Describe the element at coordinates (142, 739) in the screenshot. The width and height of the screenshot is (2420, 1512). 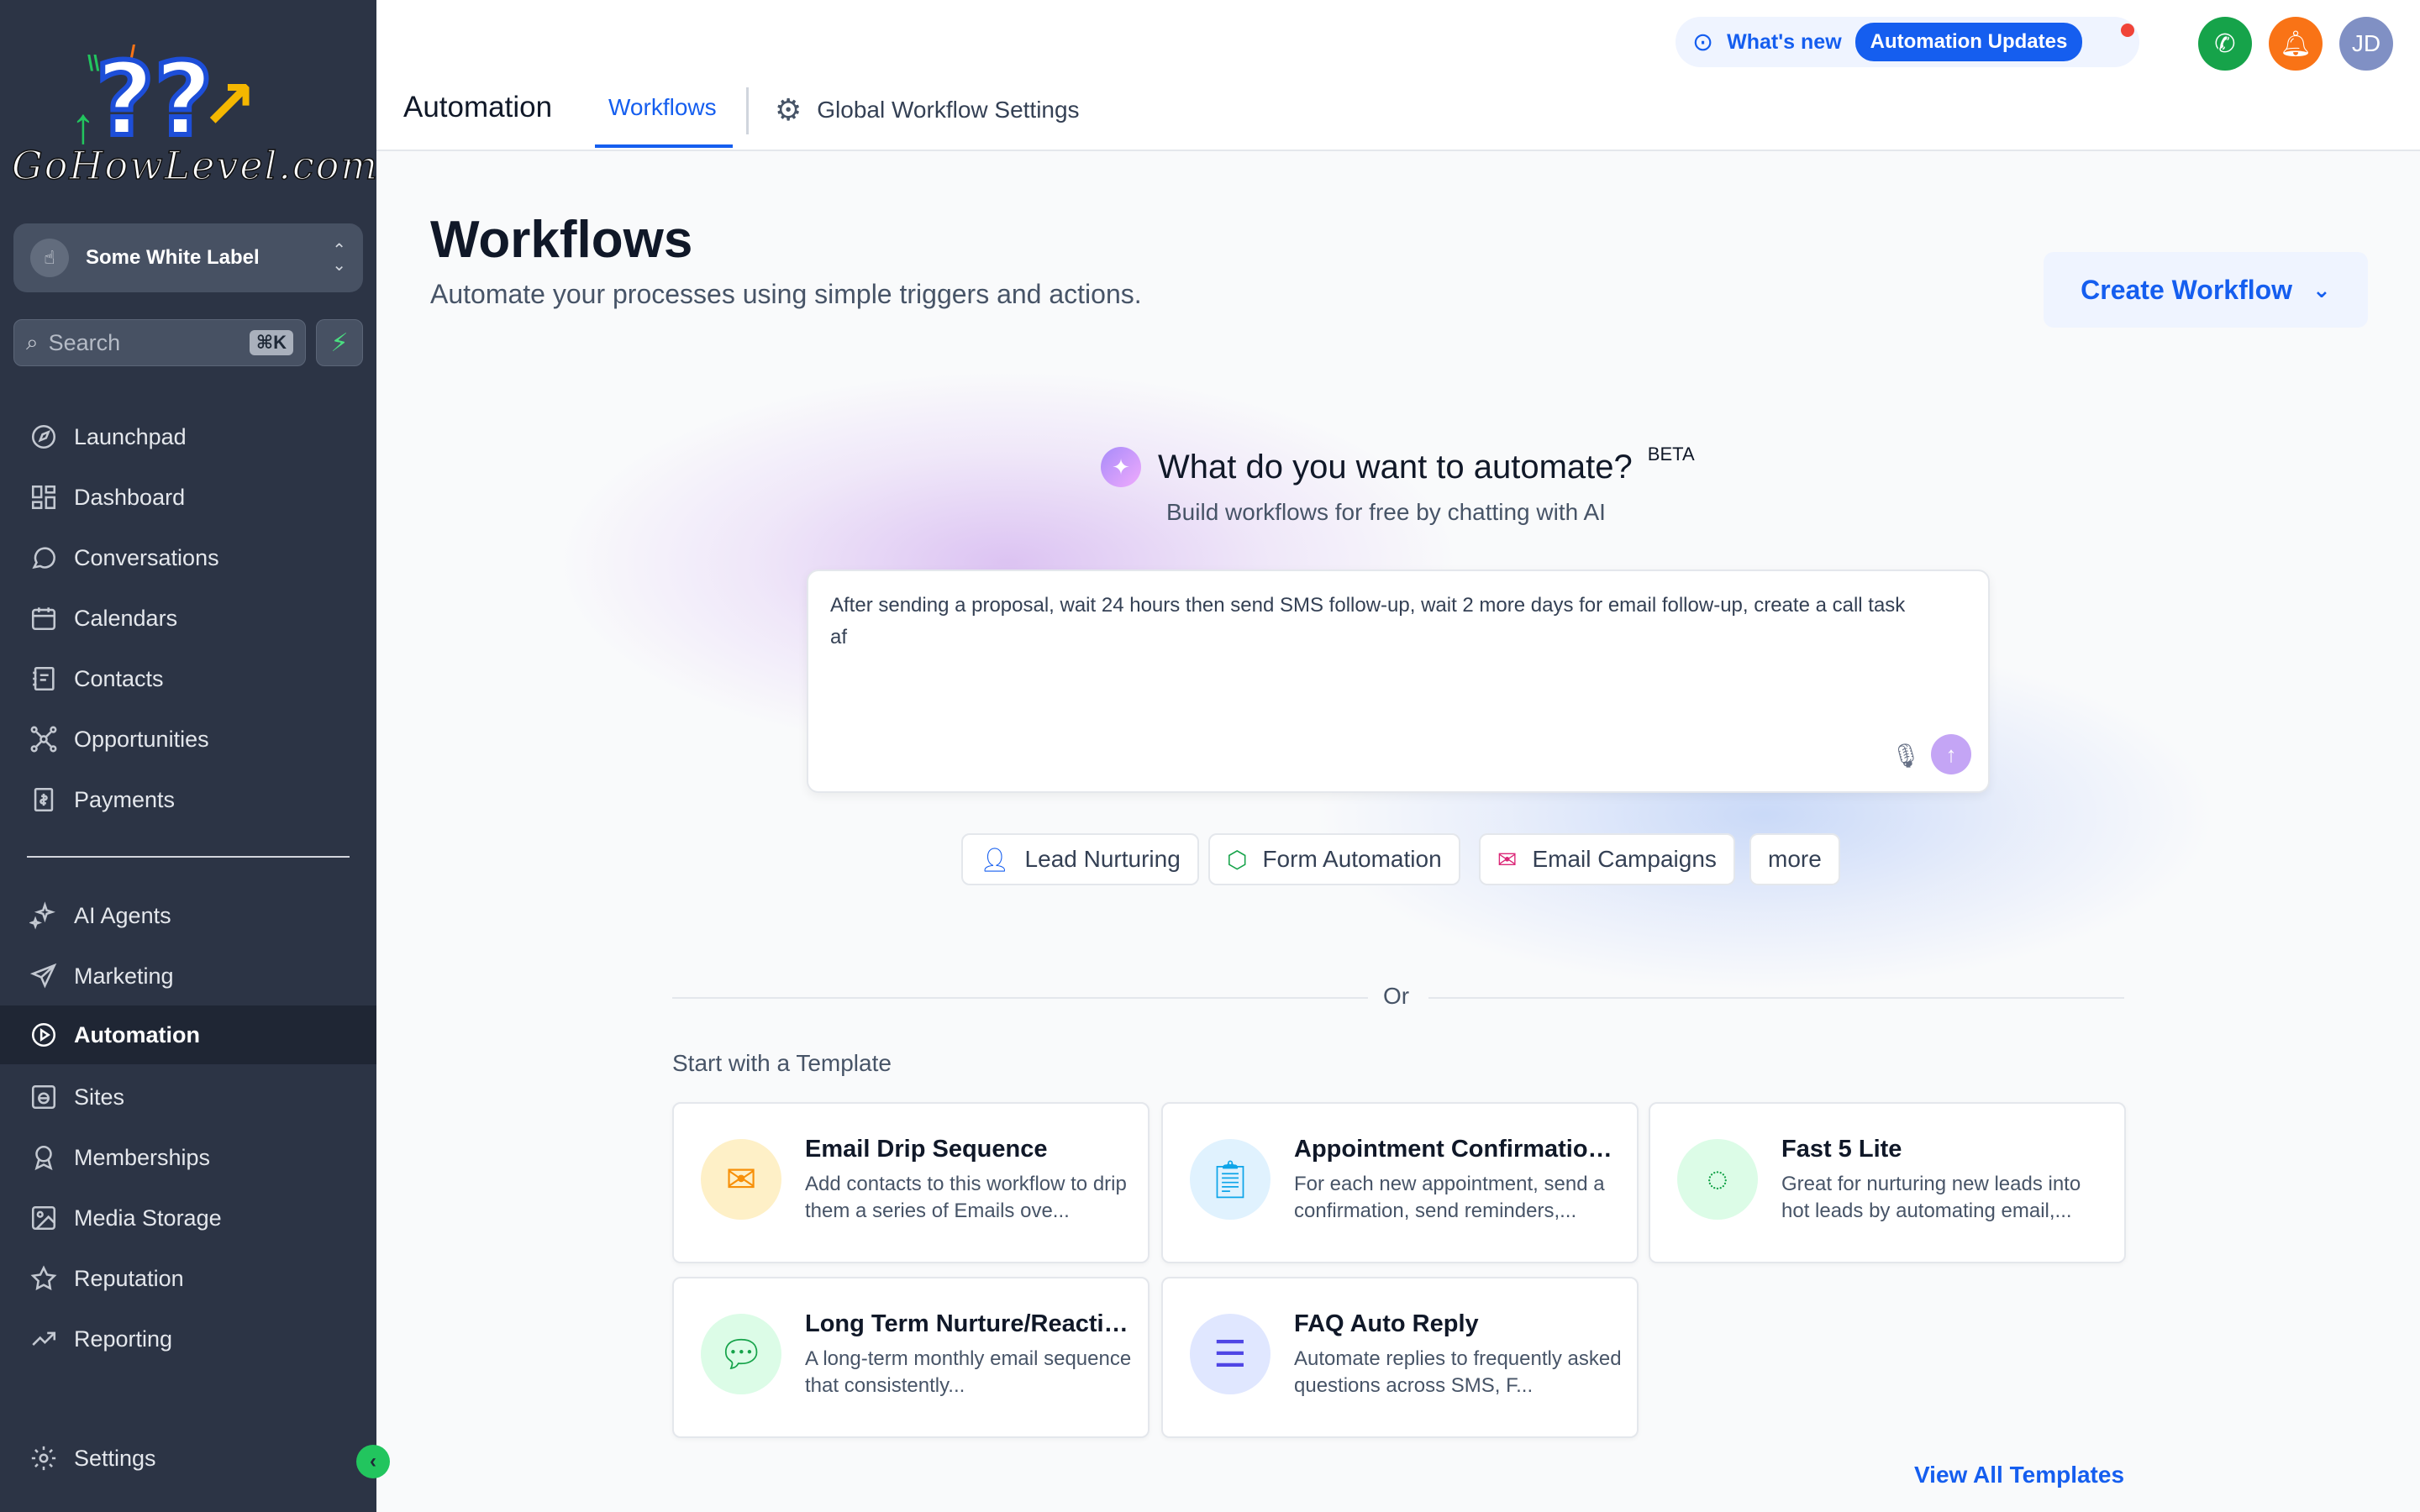
I see `sidebar-item-label: Opportunities` at that location.